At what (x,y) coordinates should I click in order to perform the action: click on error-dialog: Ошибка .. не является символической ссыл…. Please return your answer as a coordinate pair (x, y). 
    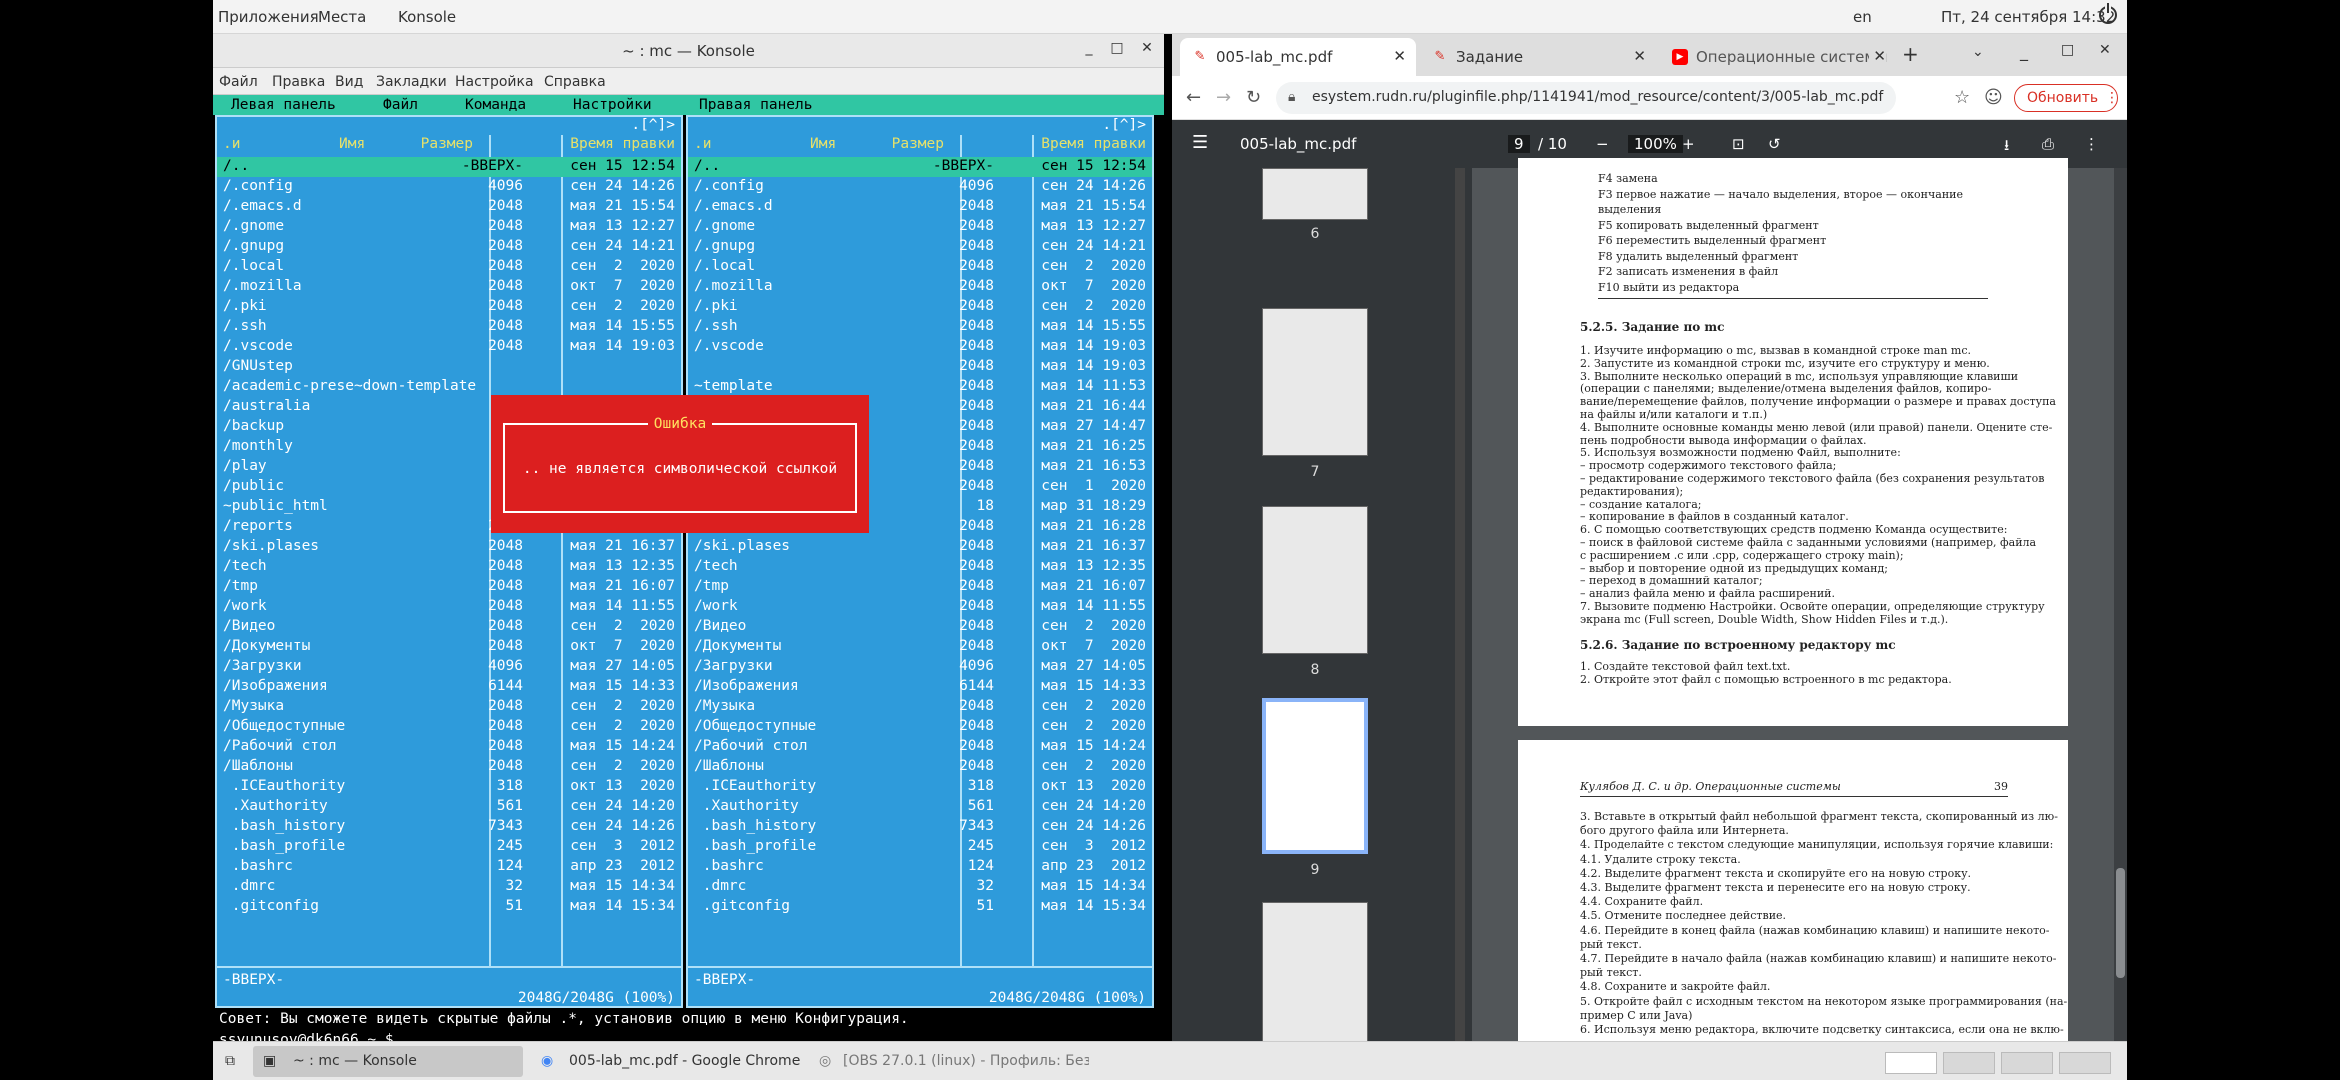
    Looking at the image, I should click on (680, 464).